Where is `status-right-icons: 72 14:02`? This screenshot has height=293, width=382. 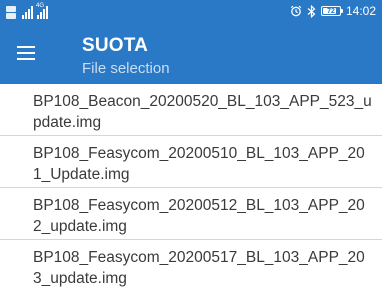 status-right-icons: 72 14:02 is located at coordinates (333, 11).